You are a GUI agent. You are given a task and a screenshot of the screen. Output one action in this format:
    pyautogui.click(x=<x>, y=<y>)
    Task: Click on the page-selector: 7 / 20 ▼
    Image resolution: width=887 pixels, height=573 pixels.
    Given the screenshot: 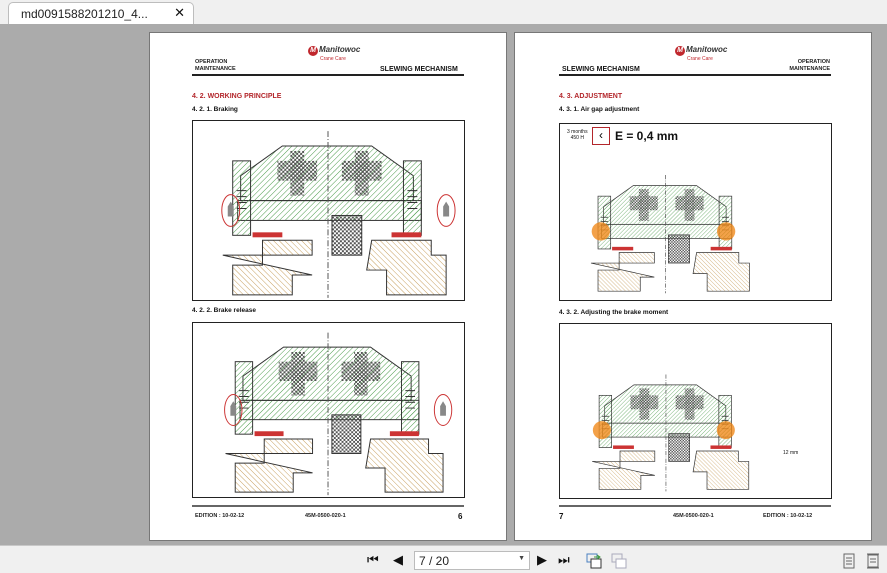 What is the action you would take?
    pyautogui.click(x=472, y=560)
    